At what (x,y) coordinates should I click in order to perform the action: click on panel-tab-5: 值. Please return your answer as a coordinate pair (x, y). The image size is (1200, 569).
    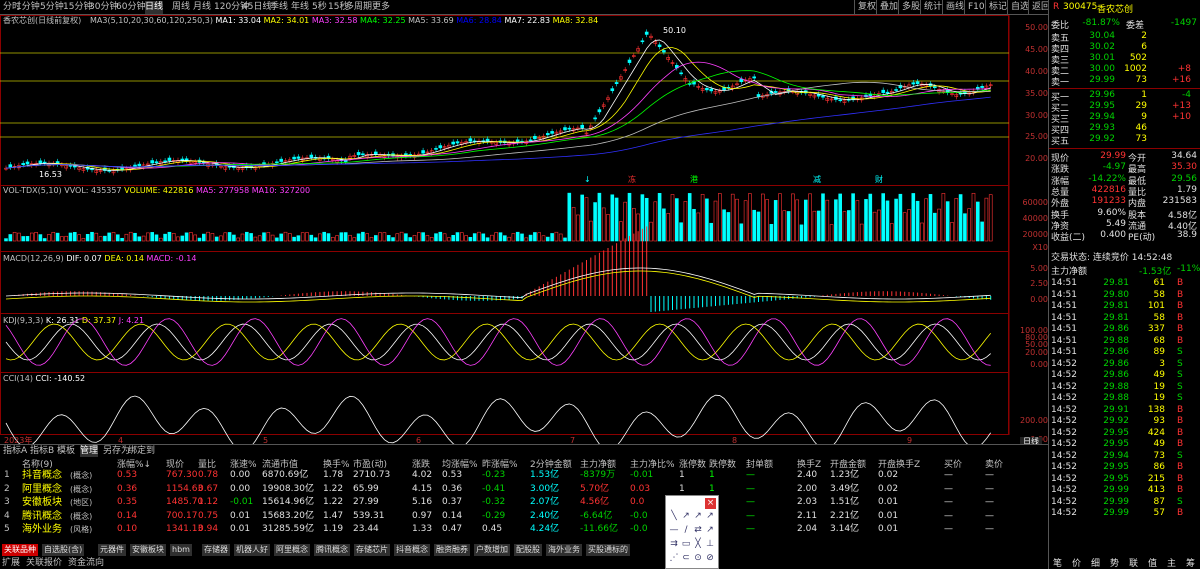
    Looking at the image, I should click on (1152, 562).